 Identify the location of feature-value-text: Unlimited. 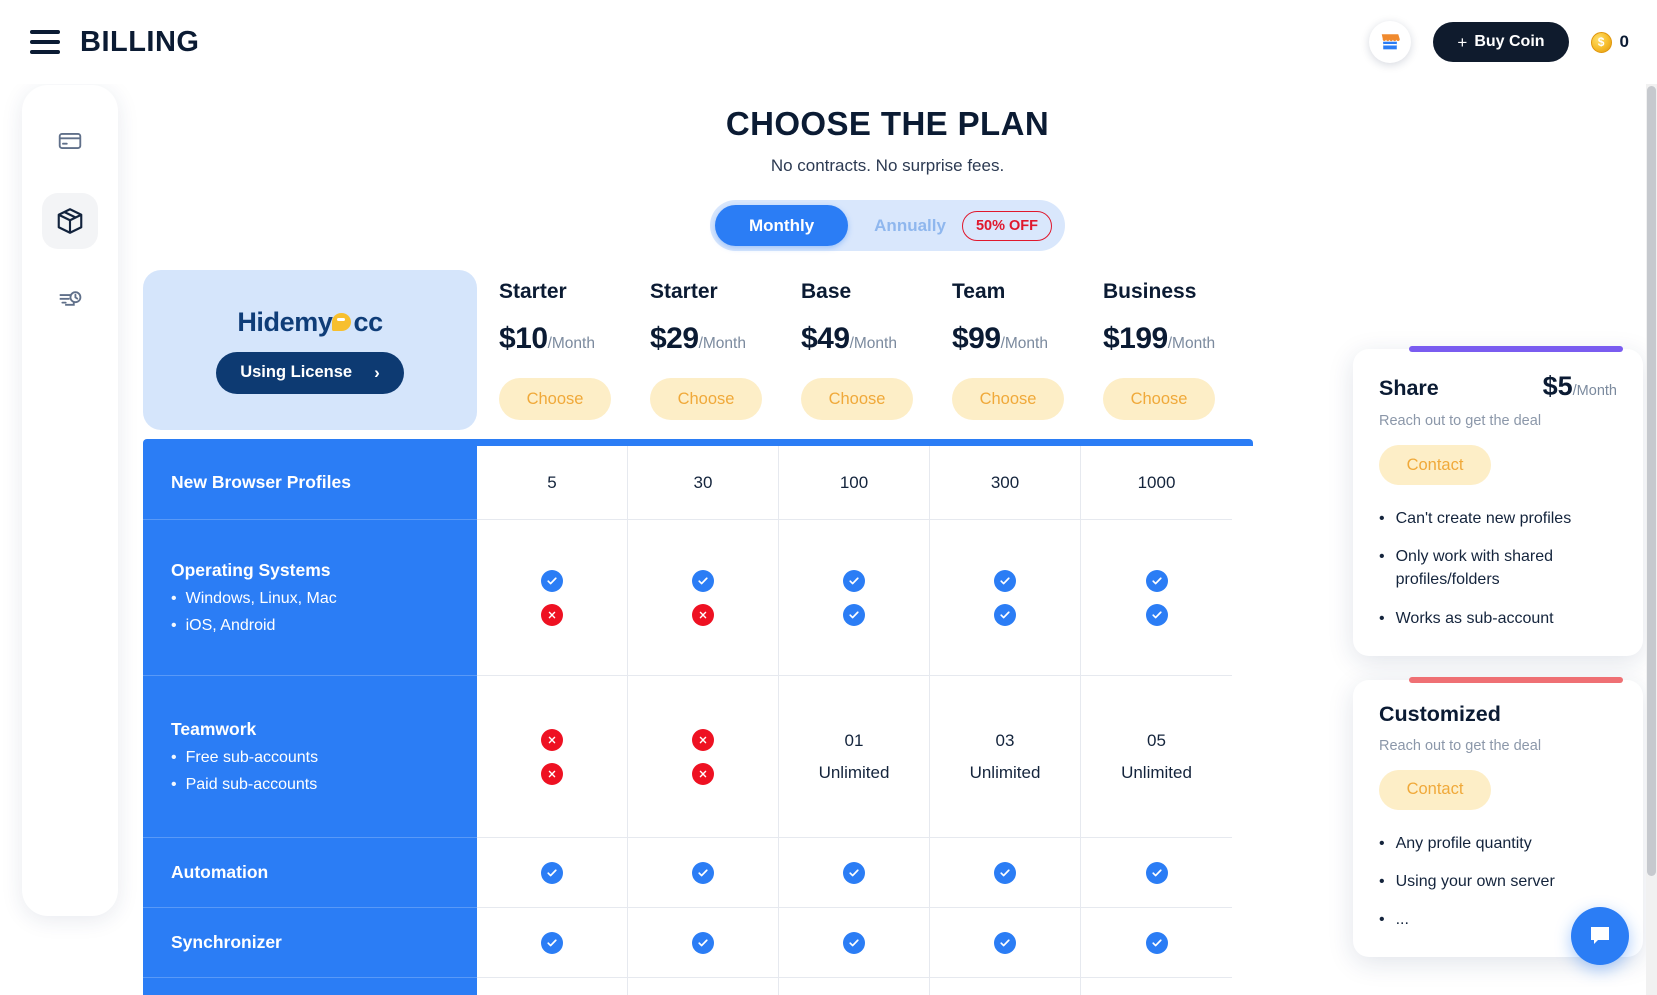
(1005, 772).